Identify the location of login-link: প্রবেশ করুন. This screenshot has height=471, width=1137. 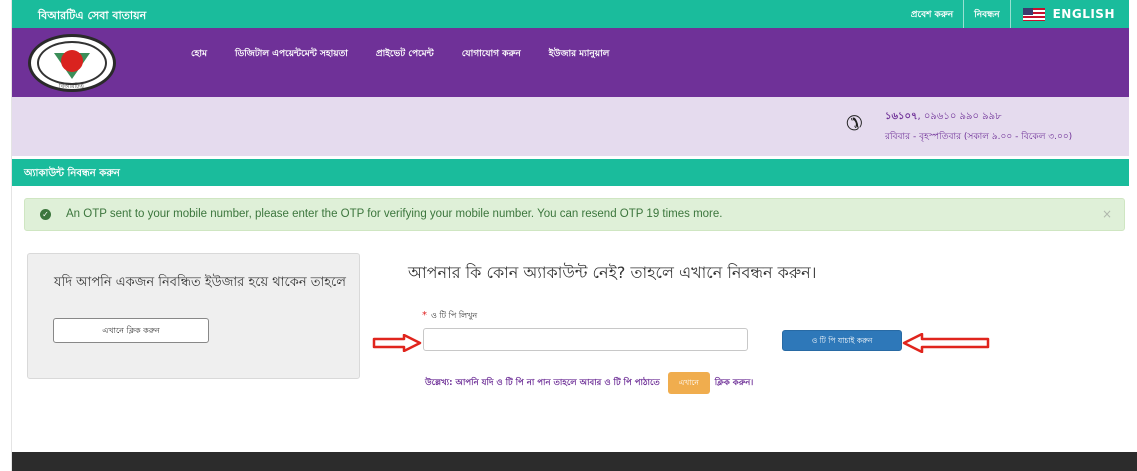
(932, 14).